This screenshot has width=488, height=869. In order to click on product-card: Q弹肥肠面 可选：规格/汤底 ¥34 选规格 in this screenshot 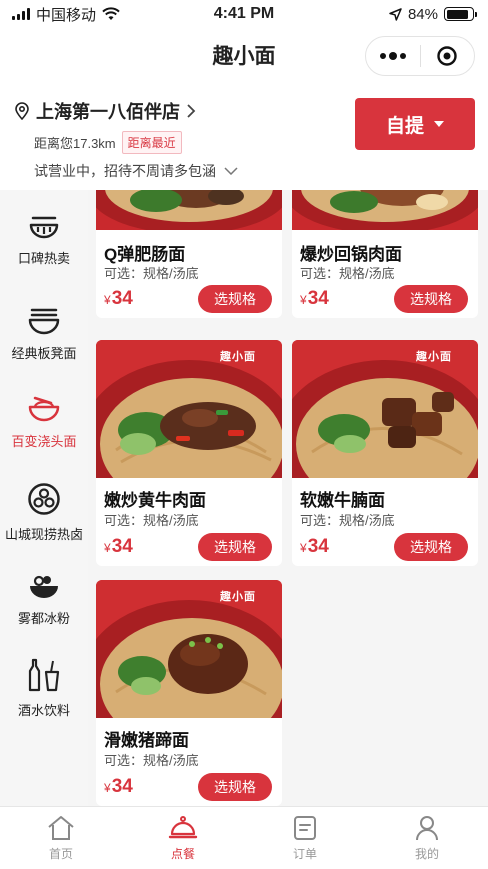, I will do `click(189, 254)`.